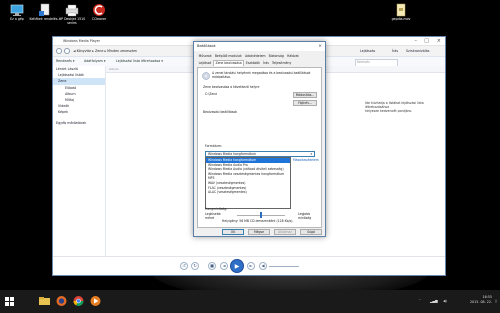 Image resolution: width=500 pixels, height=313 pixels. What do you see at coordinates (416, 41) in the screenshot?
I see `minimize-icon: –` at bounding box center [416, 41].